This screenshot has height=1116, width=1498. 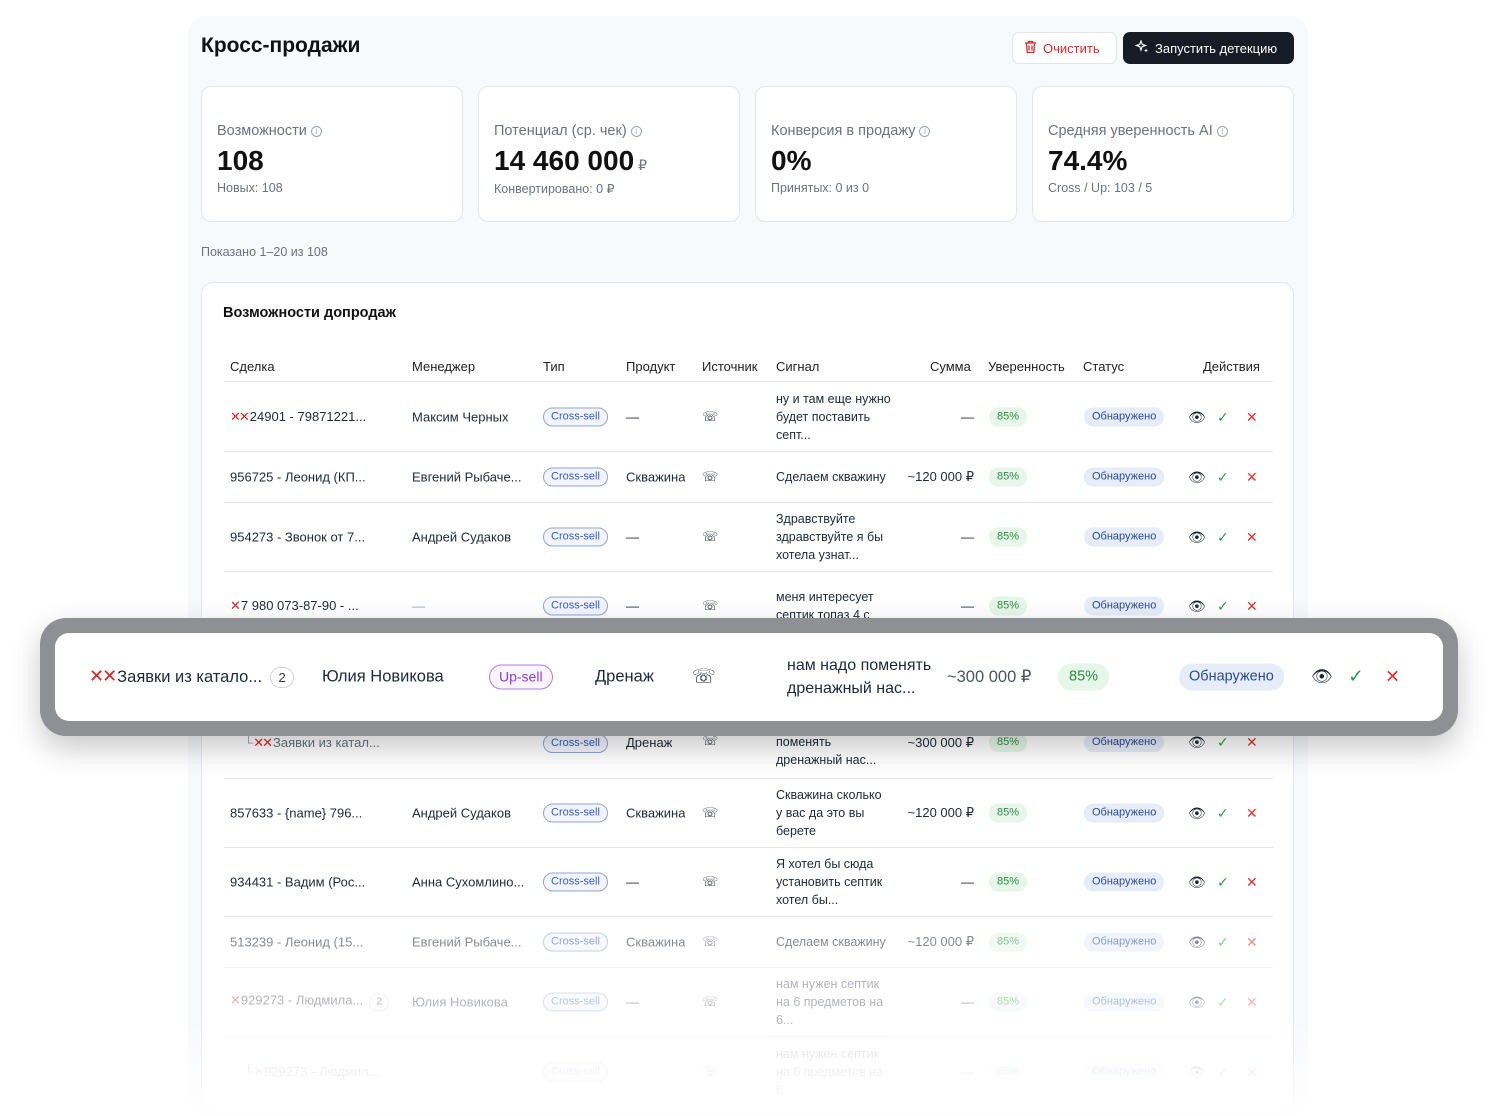 I want to click on error-cross-icon: ✕✕, so click(x=240, y=416).